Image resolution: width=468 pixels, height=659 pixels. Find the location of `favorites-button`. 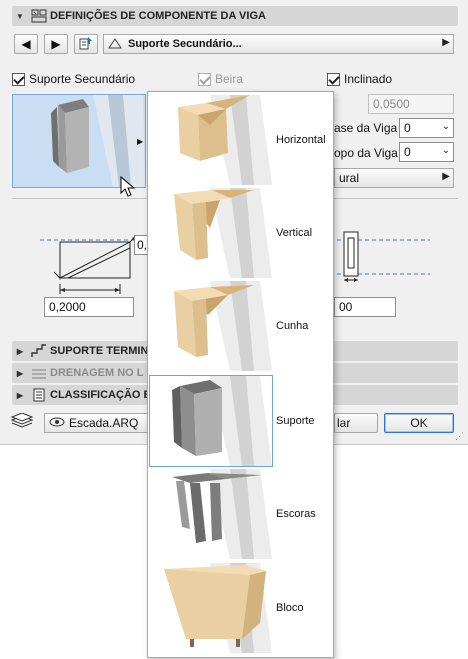

favorites-button is located at coordinates (86, 44).